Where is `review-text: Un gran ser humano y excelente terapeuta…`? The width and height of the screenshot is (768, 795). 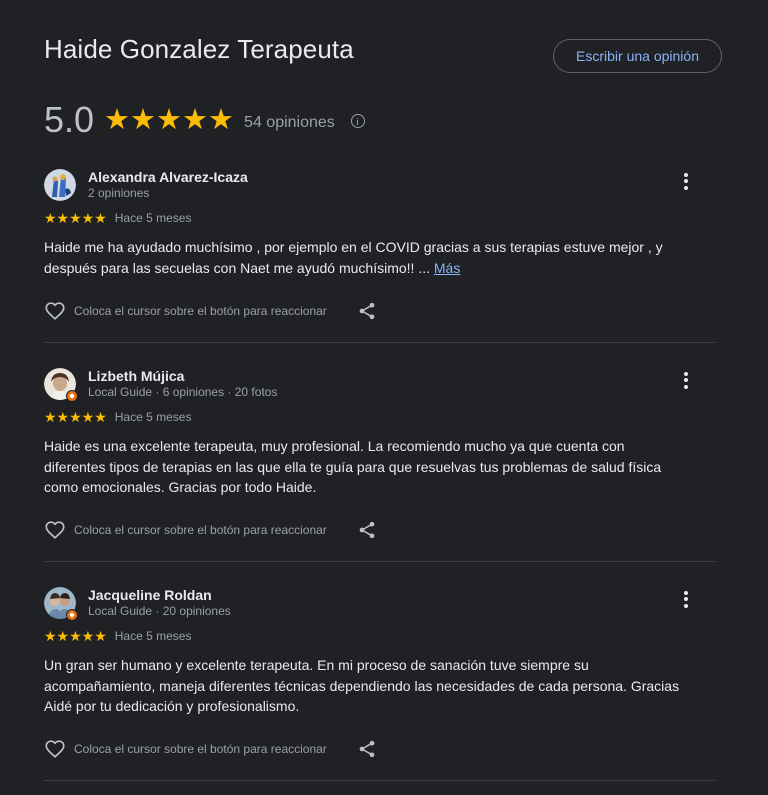 review-text: Un gran ser humano y excelente terapeuta… is located at coordinates (364, 686).